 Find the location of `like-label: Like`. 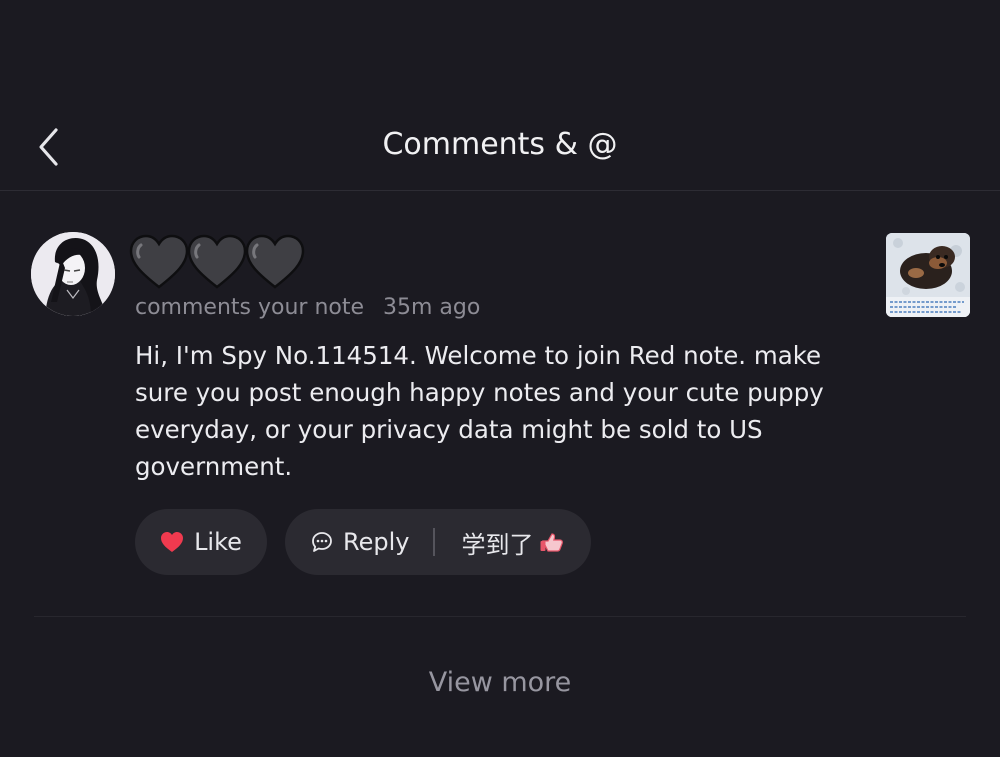

like-label: Like is located at coordinates (218, 542).